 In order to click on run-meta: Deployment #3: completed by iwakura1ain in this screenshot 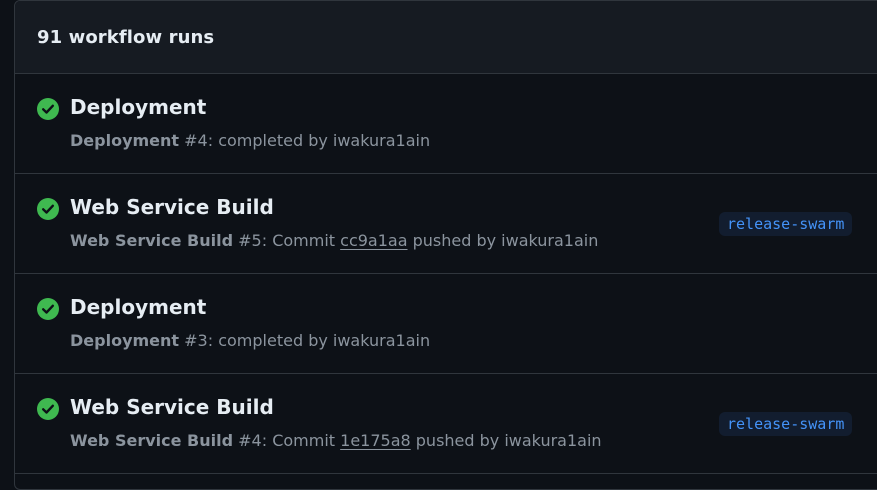, I will do `click(250, 340)`.